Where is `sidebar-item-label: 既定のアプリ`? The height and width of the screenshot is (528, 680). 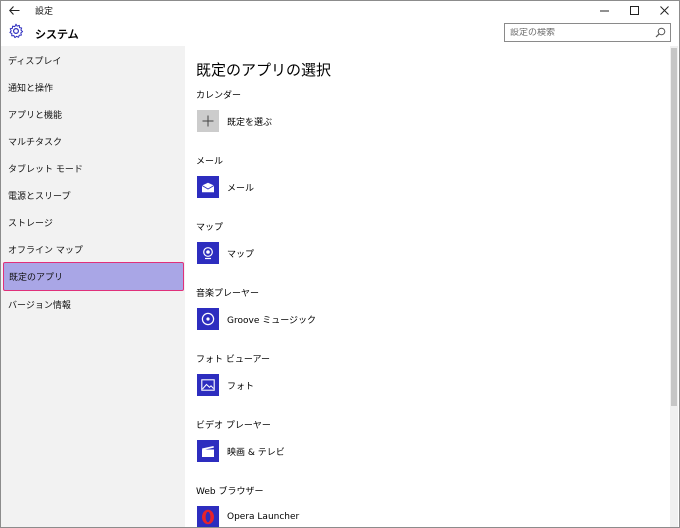 sidebar-item-label: 既定のアプリ is located at coordinates (36, 278).